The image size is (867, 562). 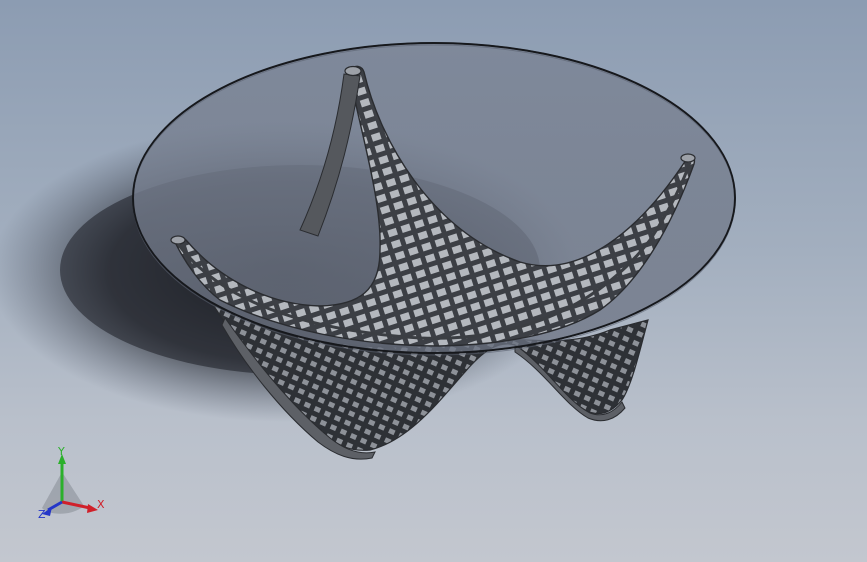 I want to click on z-axis-label: Z, so click(x=42, y=514).